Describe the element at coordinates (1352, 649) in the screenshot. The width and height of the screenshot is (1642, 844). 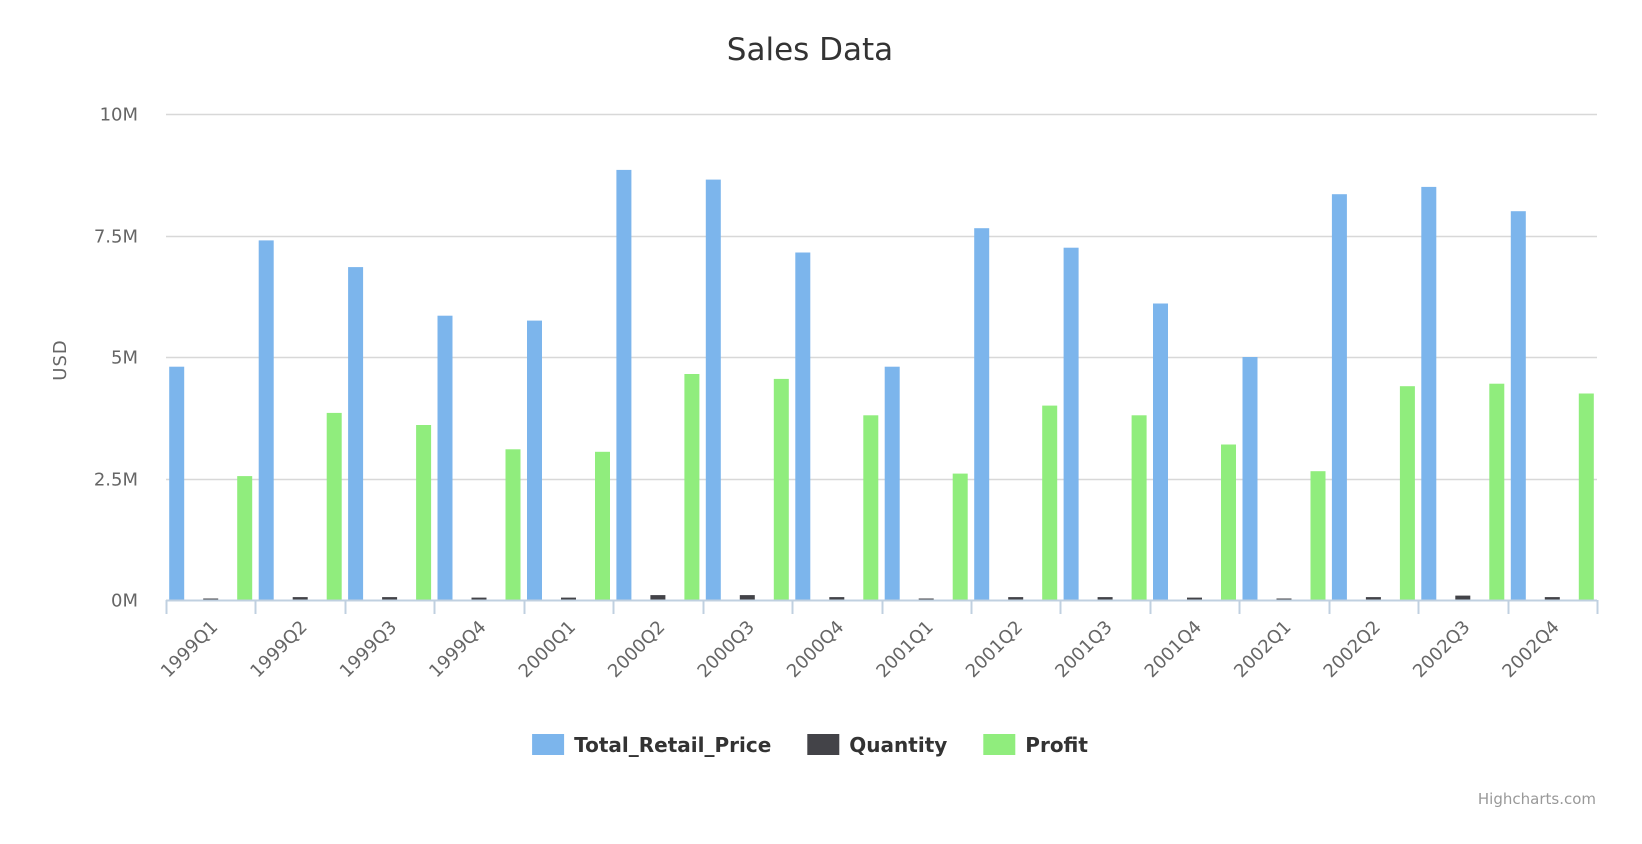
I see `x-tick-label: 2002Q2` at that location.